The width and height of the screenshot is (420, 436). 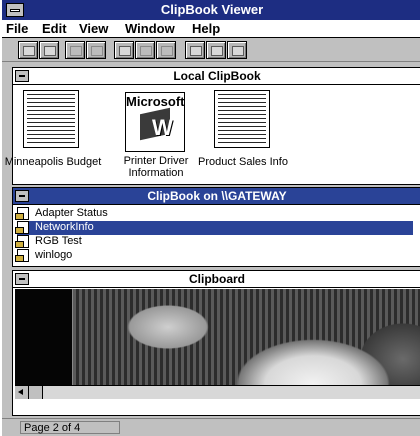 I want to click on status-bar: Page 2 of 4, so click(x=211, y=427).